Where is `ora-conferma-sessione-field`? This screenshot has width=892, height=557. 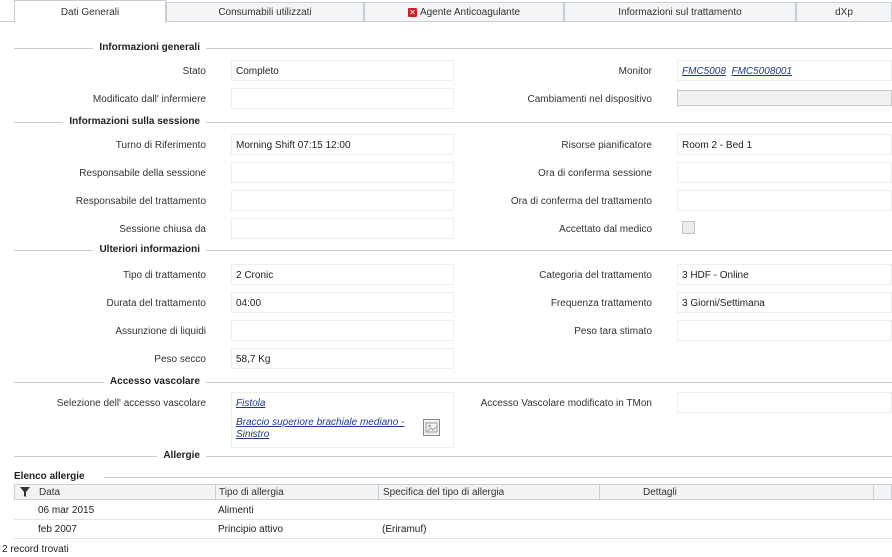 ora-conferma-sessione-field is located at coordinates (784, 172).